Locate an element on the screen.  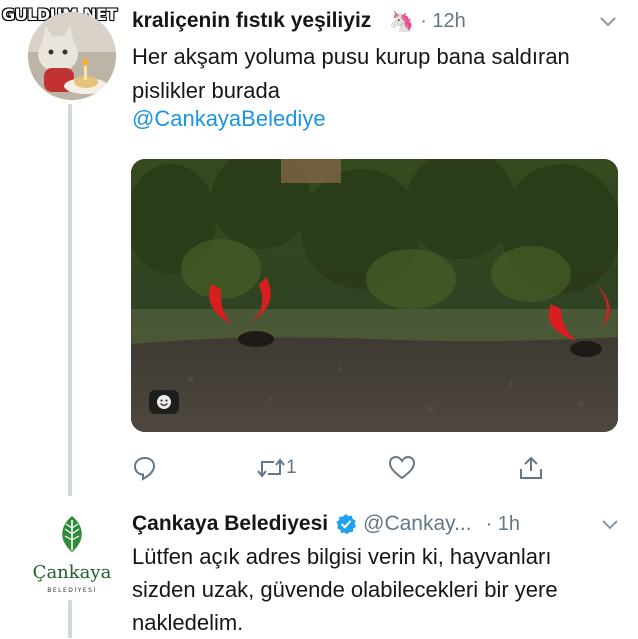
mention-link: @CankayaBelediye is located at coordinates (229, 119).